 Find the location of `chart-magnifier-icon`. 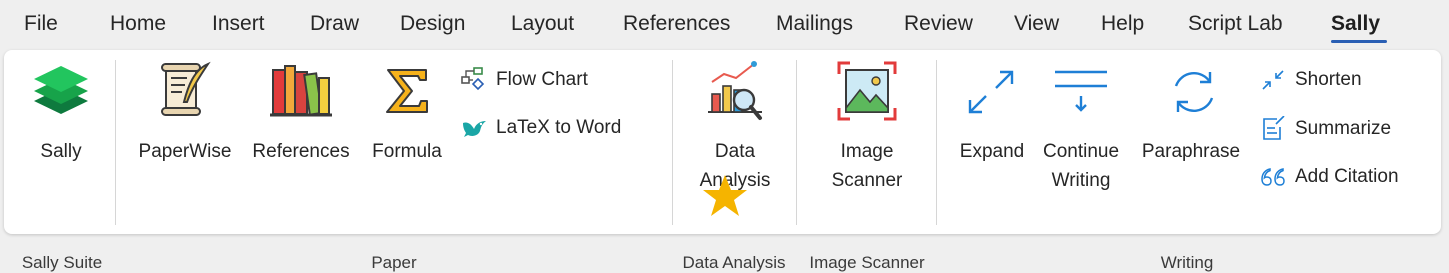

chart-magnifier-icon is located at coordinates (735, 95).